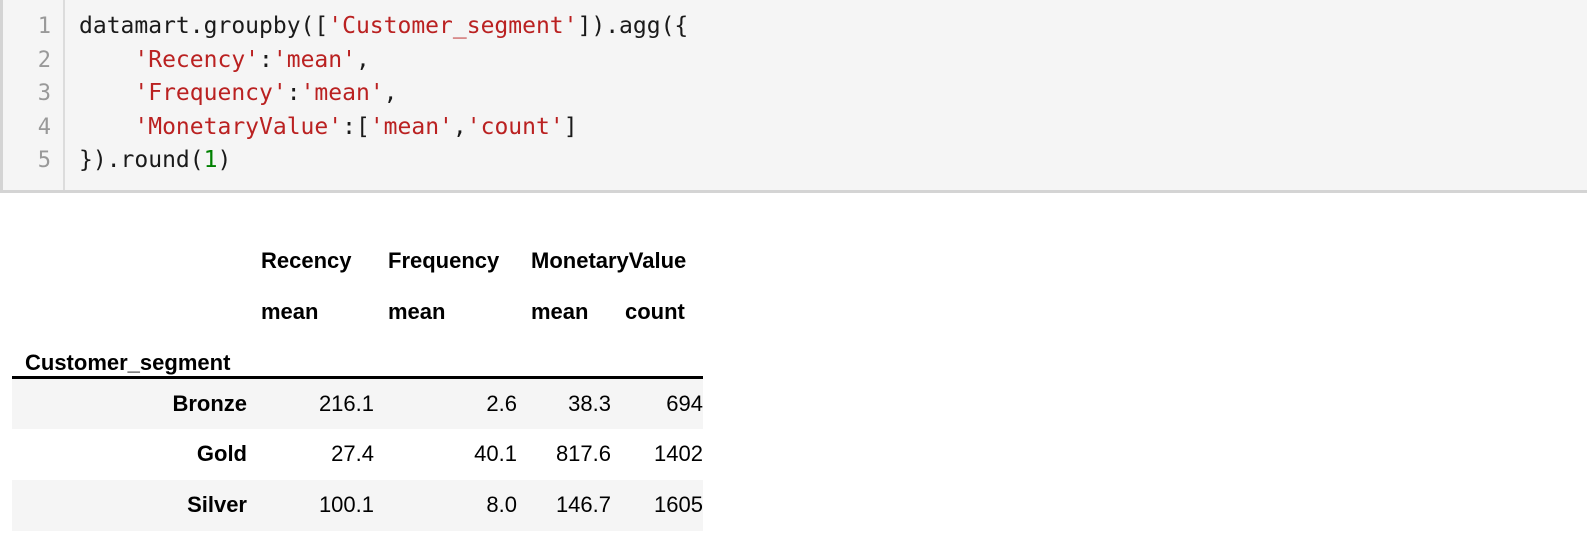  I want to click on code-line: }).round(1), so click(833, 161).